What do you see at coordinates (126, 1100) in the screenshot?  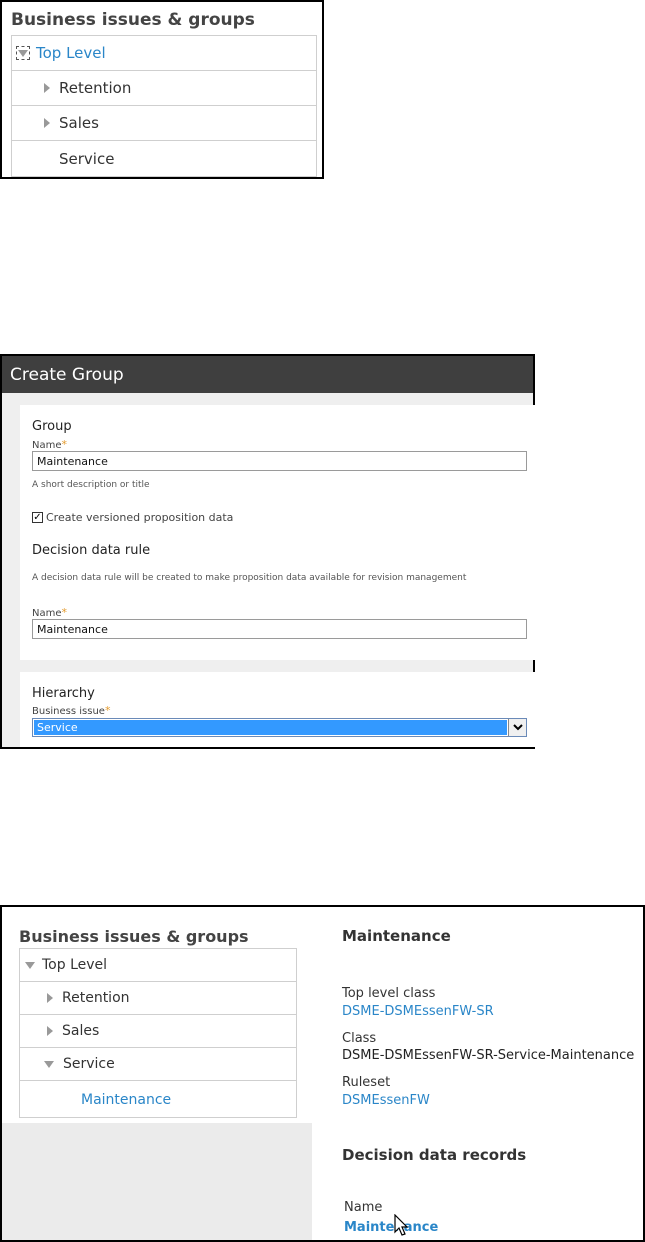 I see `tree-node-label: Maintenance` at bounding box center [126, 1100].